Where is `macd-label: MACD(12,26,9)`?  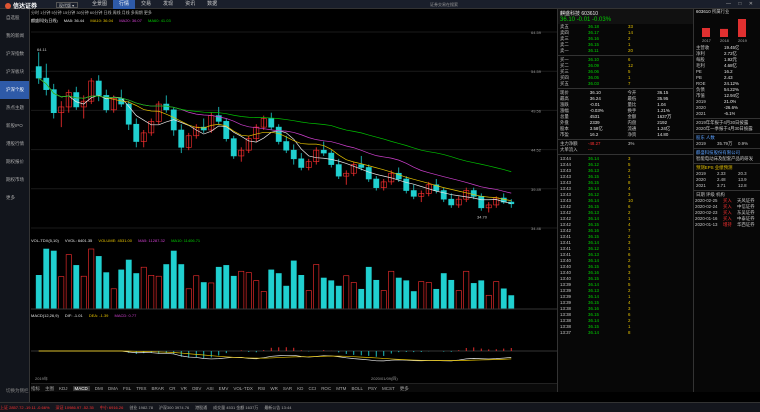 macd-label: MACD(12,26,9) is located at coordinates (45, 315).